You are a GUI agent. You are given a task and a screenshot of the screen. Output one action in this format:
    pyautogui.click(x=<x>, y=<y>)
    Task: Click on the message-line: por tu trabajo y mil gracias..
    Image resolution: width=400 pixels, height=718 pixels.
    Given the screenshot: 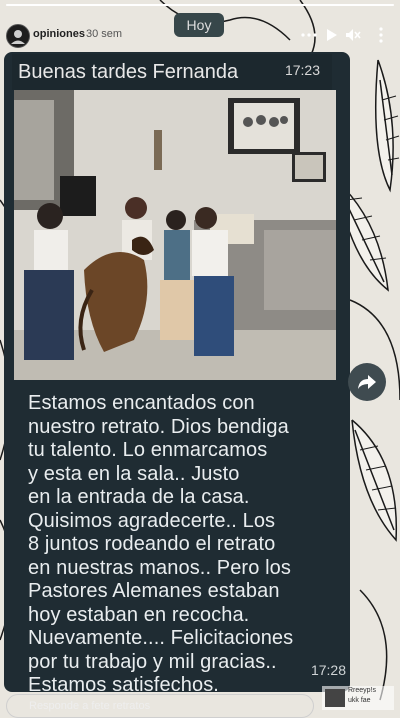 What is the action you would take?
    pyautogui.click(x=152, y=661)
    